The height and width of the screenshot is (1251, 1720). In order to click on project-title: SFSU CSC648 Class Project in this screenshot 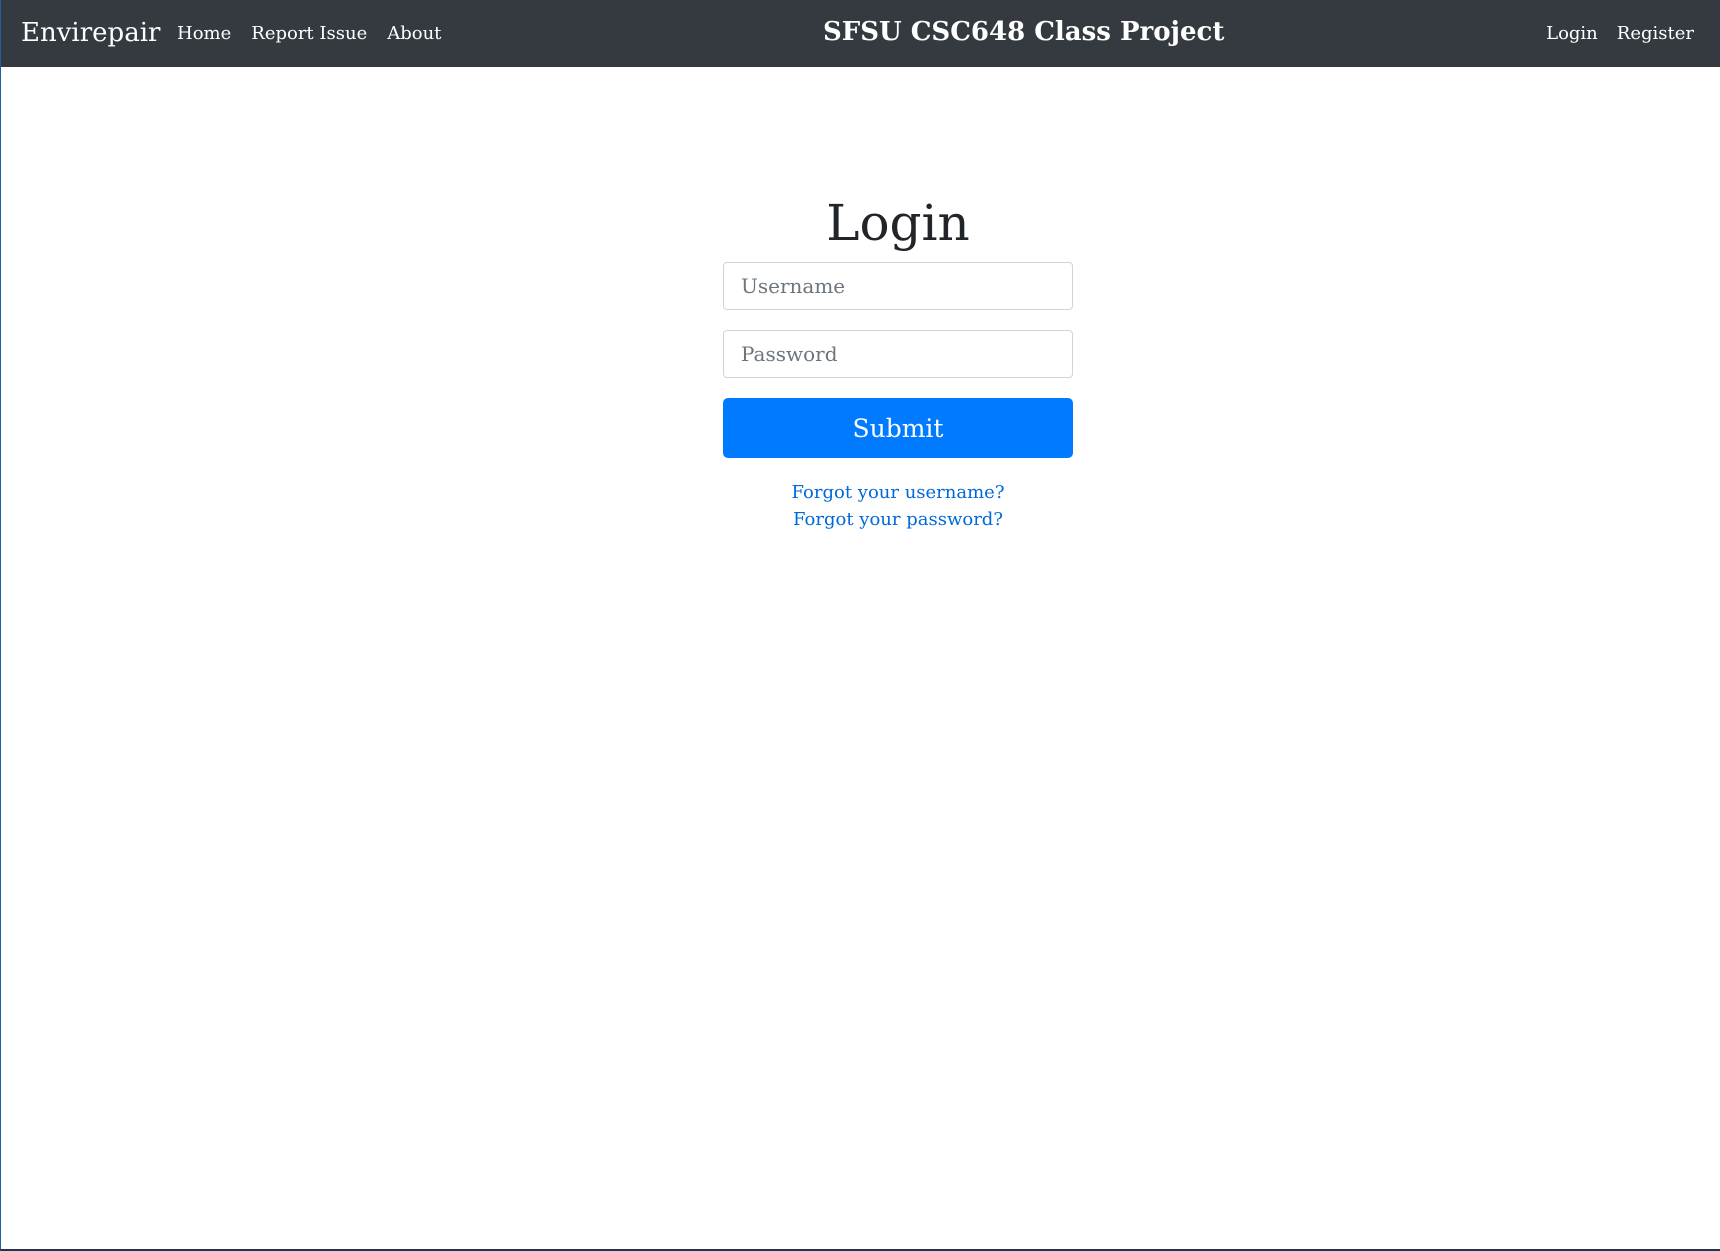, I will do `click(1024, 32)`.